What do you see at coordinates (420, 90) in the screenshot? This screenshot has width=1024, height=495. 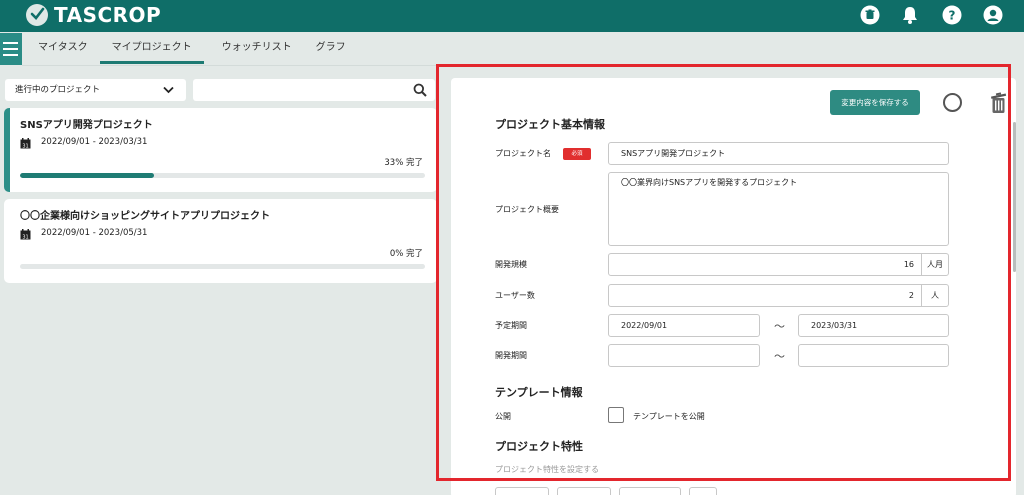 I see `search-icon` at bounding box center [420, 90].